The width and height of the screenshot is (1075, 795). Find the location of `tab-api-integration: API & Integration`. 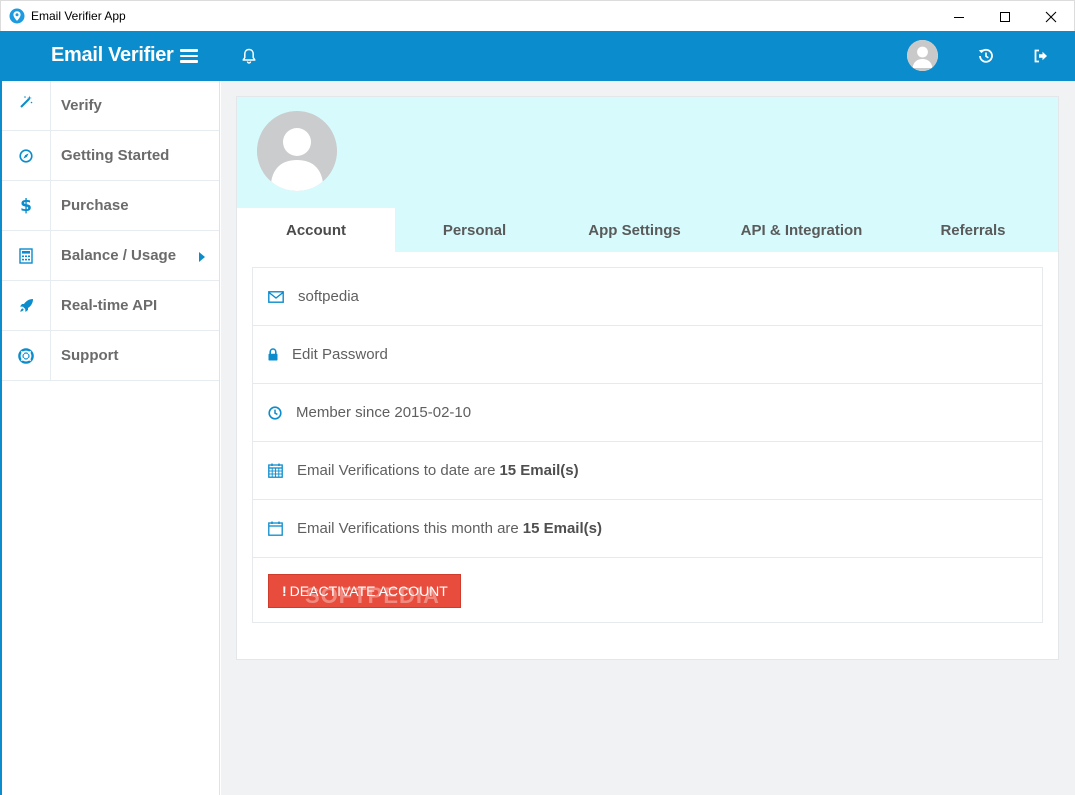

tab-api-integration: API & Integration is located at coordinates (801, 230).